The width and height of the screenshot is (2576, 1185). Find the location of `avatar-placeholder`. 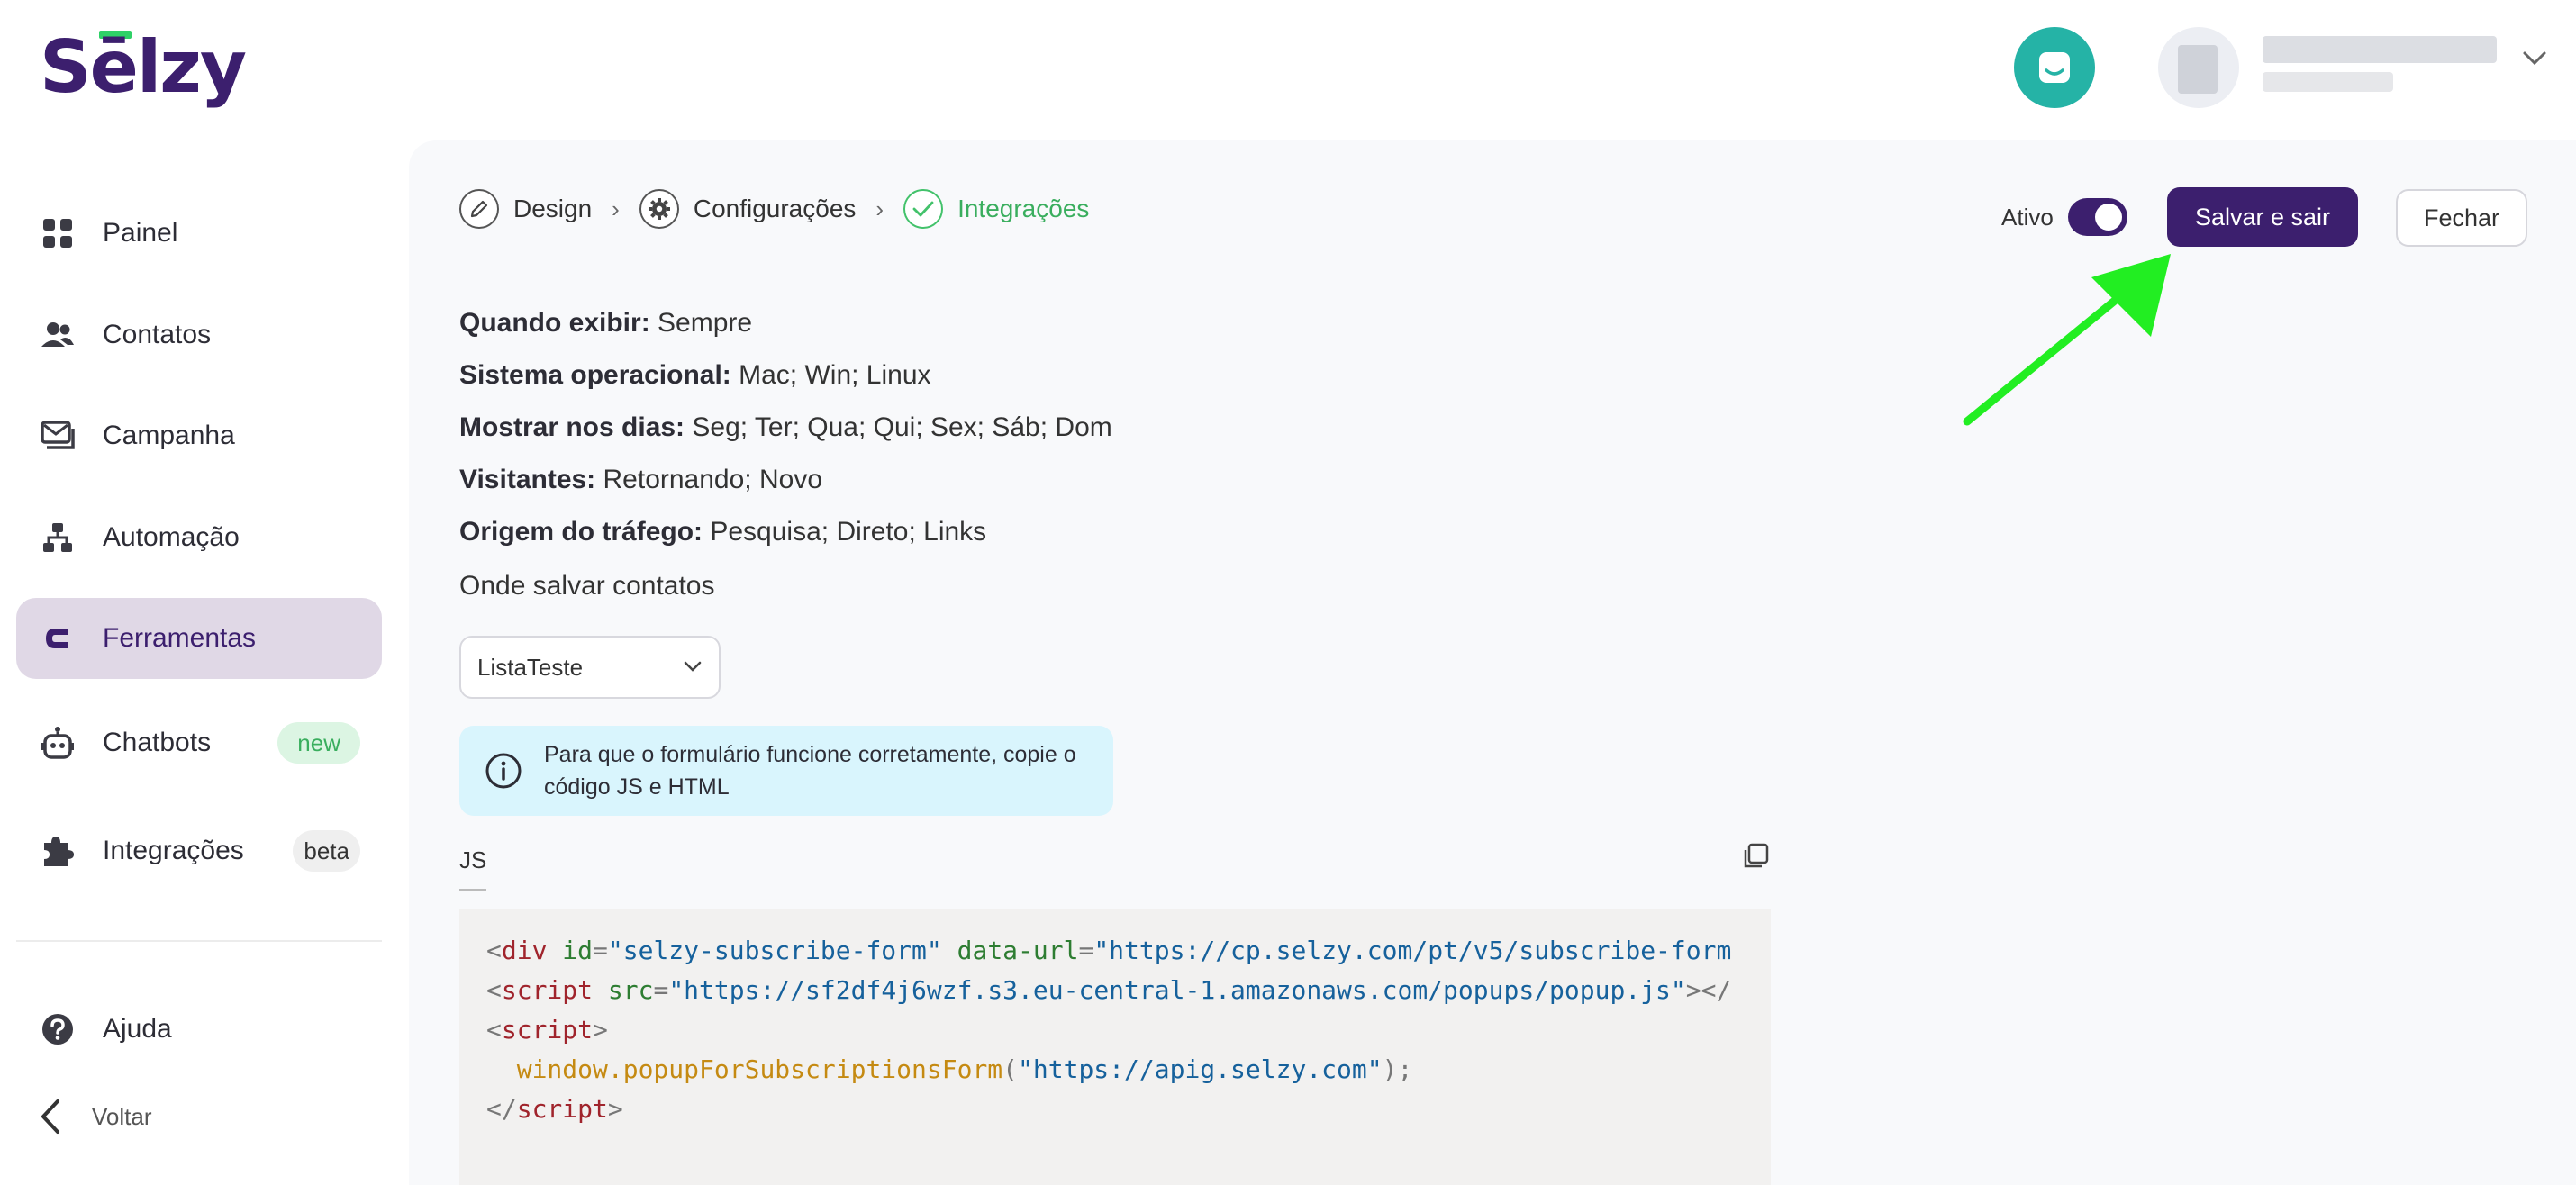

avatar-placeholder is located at coordinates (2198, 69).